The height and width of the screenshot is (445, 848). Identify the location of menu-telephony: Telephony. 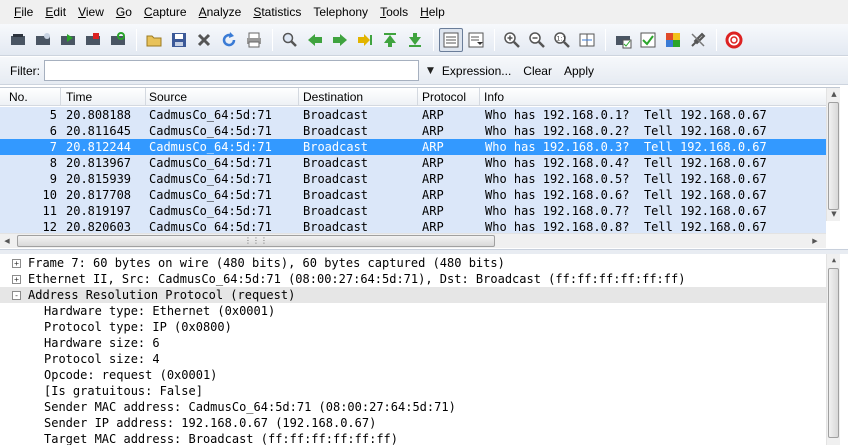
(340, 12).